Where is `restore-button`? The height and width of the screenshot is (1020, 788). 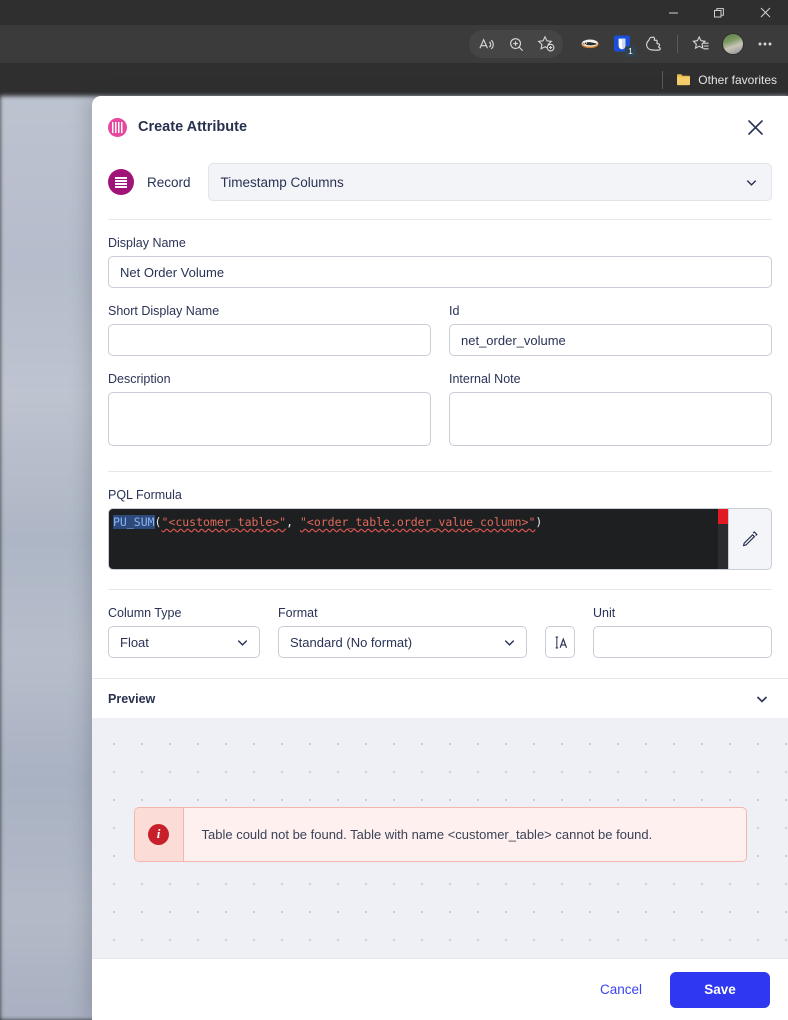 restore-button is located at coordinates (719, 12).